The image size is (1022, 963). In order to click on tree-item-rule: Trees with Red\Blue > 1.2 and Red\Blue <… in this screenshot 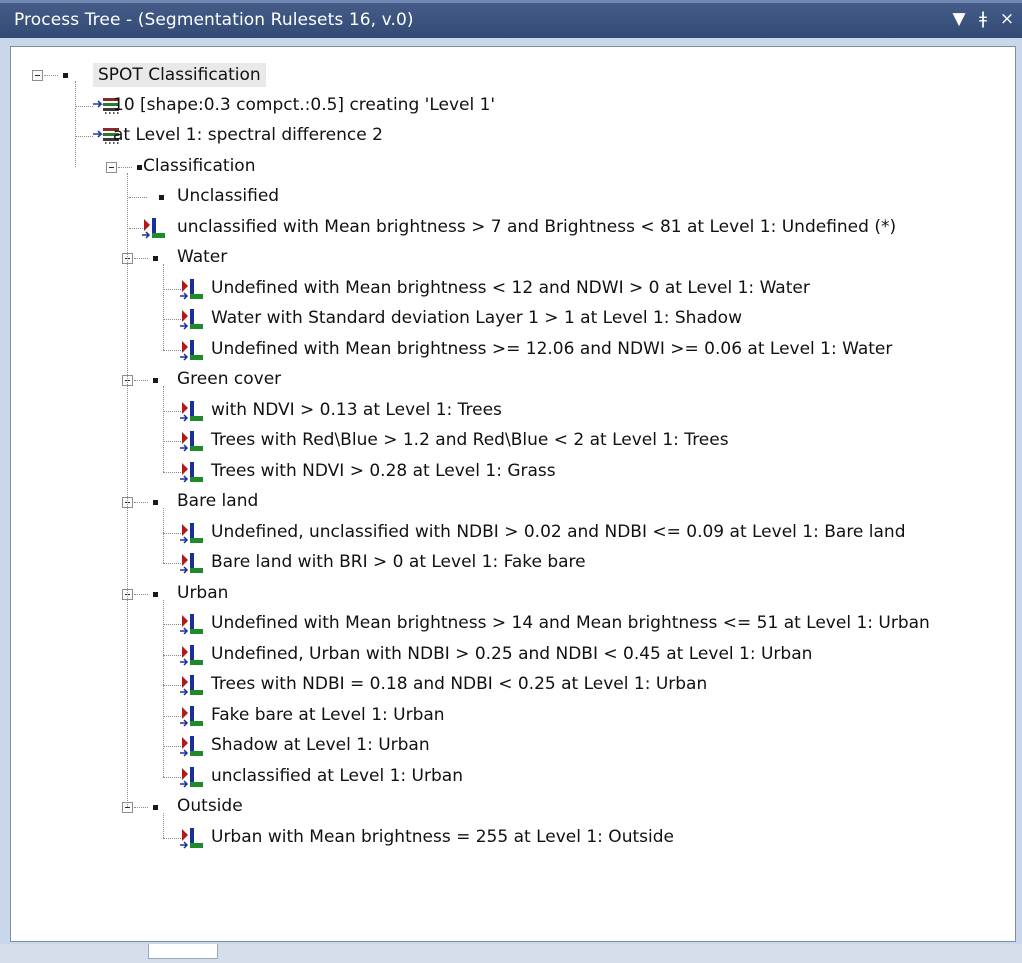, I will do `click(513, 441)`.